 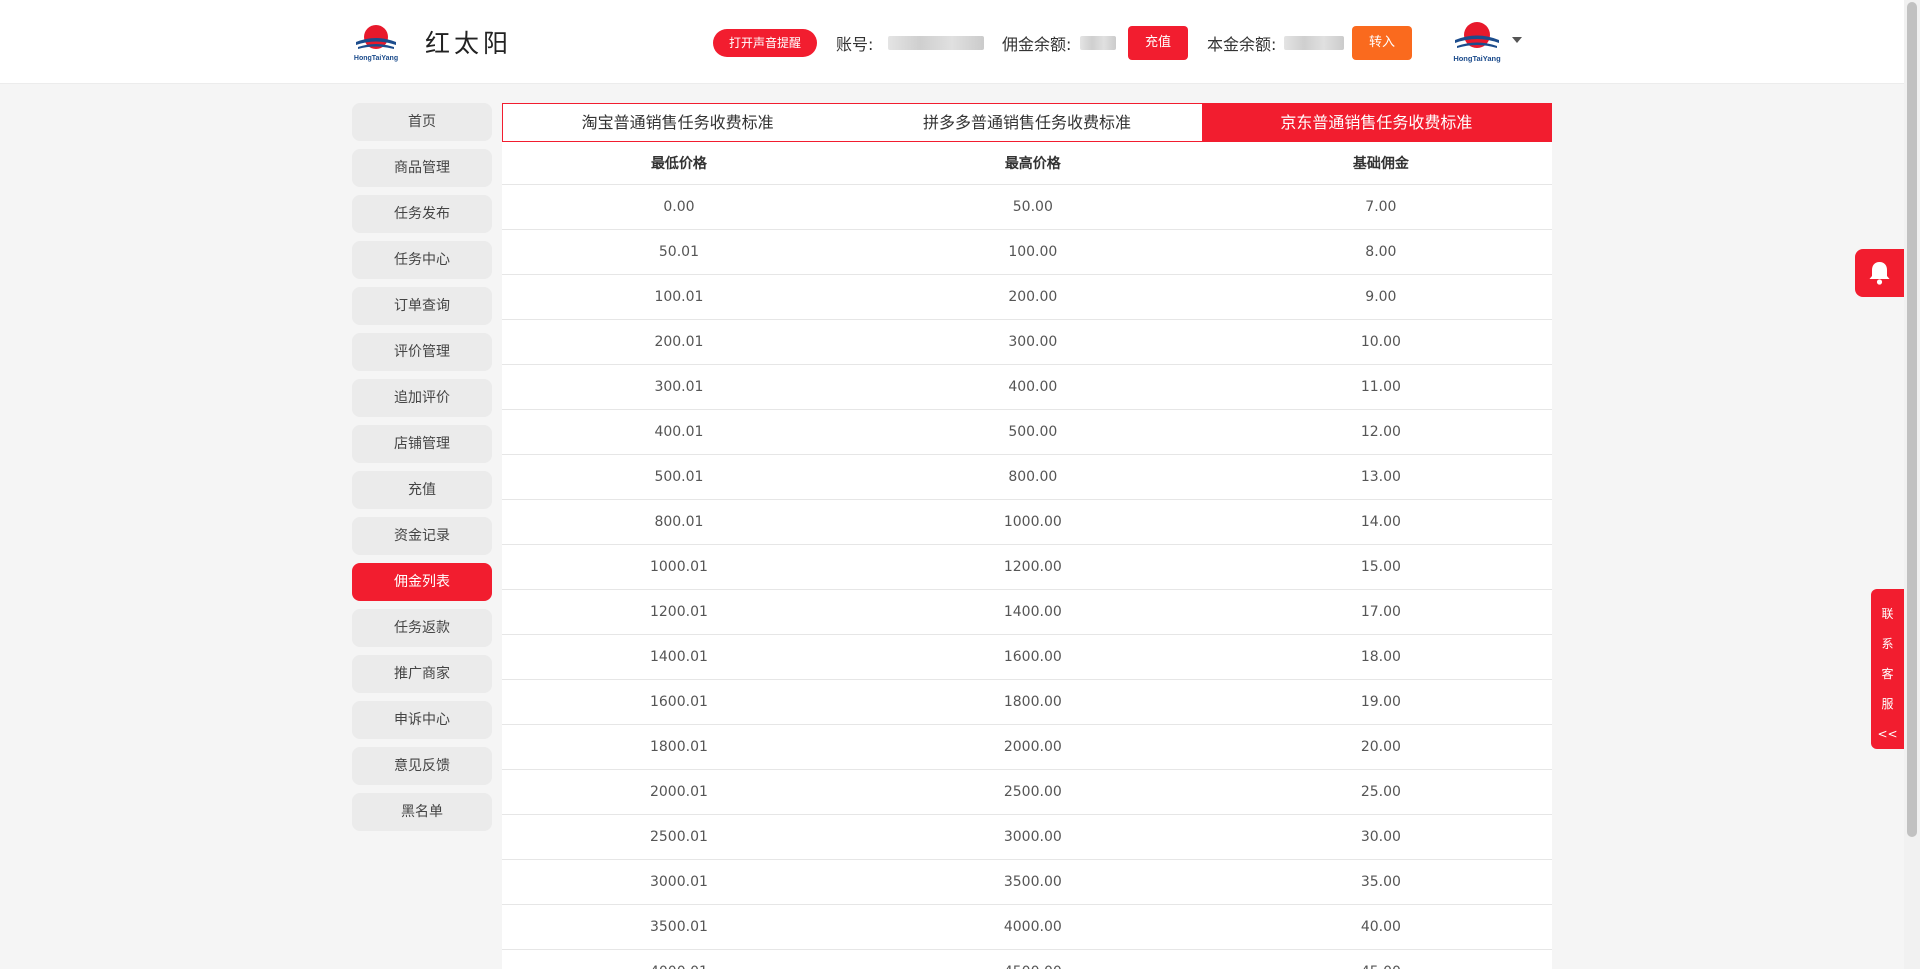 I want to click on contact-service-char: <<, so click(x=1887, y=734).